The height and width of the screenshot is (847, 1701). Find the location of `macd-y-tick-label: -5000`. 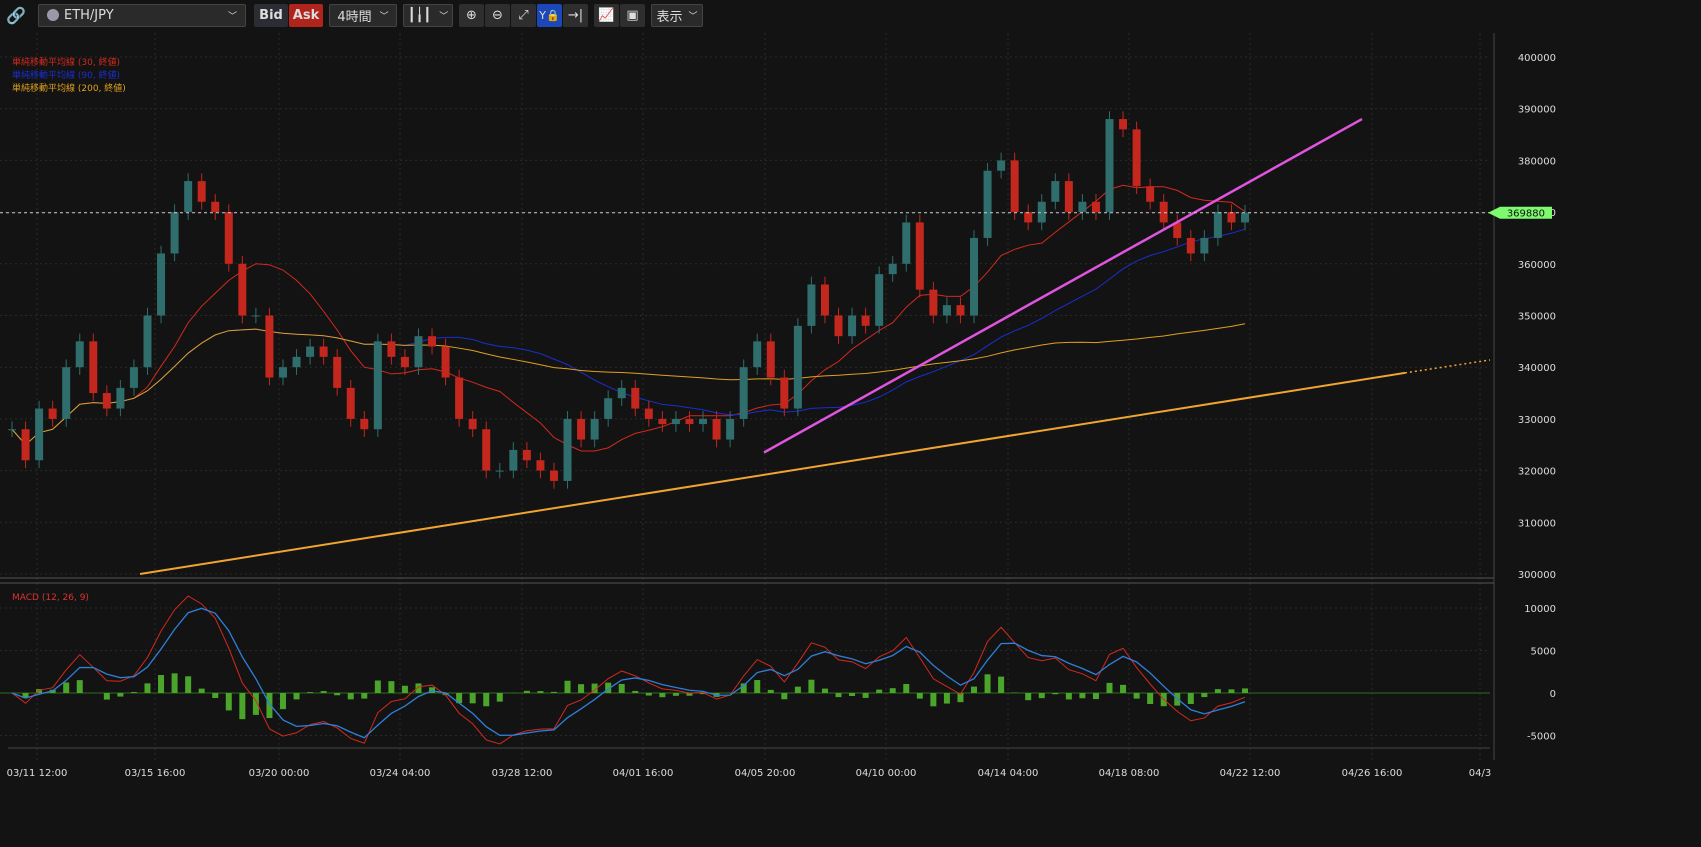

macd-y-tick-label: -5000 is located at coordinates (1541, 737).